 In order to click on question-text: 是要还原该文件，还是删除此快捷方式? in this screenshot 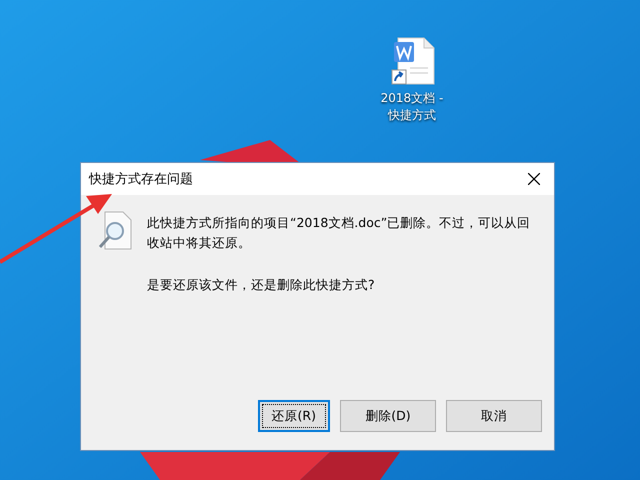, I will do `click(261, 285)`.